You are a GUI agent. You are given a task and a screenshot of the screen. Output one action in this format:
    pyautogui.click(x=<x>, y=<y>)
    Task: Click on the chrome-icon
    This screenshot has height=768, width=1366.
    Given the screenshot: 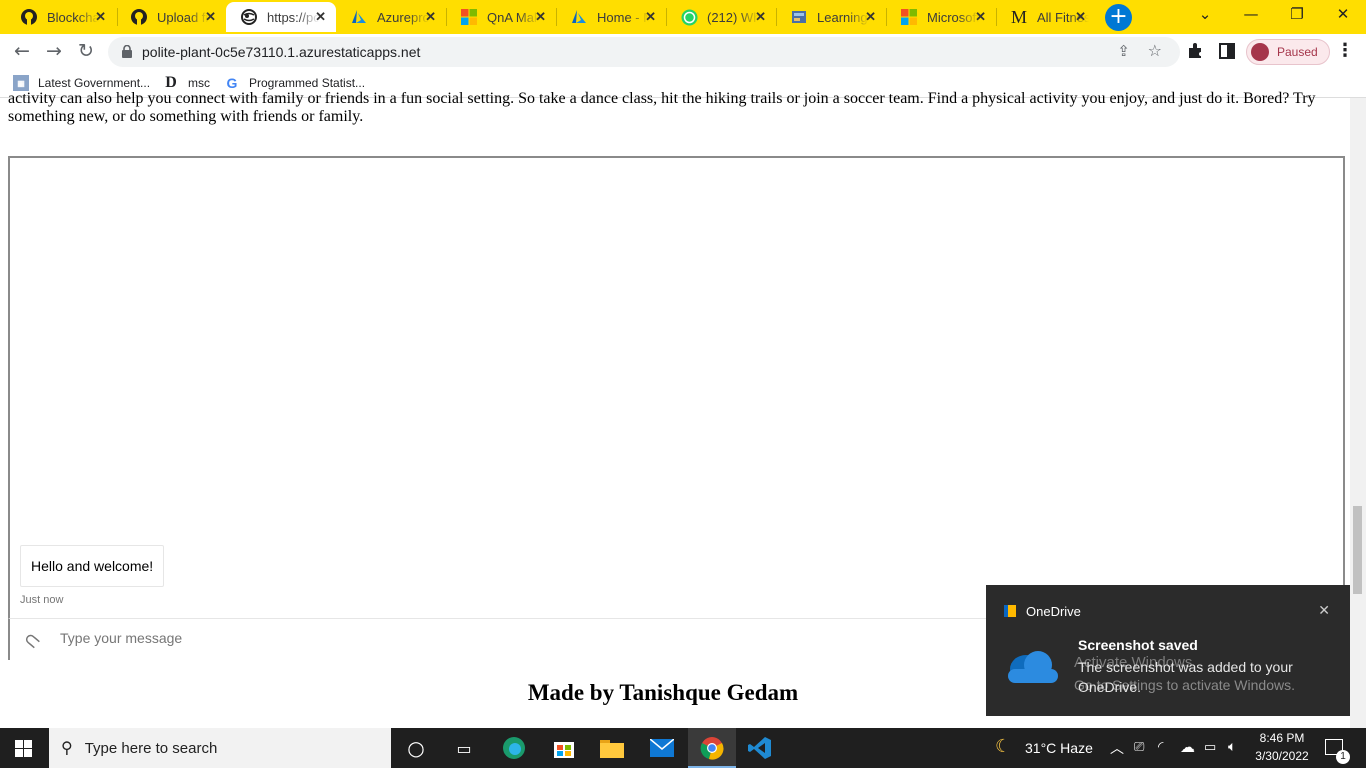 What is the action you would take?
    pyautogui.click(x=712, y=748)
    